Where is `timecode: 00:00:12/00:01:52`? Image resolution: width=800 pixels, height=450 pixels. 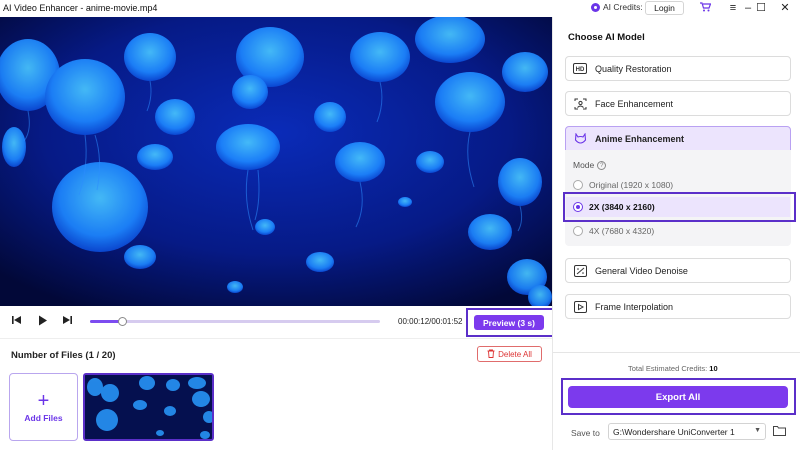
timecode: 00:00:12/00:01:52 is located at coordinates (430, 321).